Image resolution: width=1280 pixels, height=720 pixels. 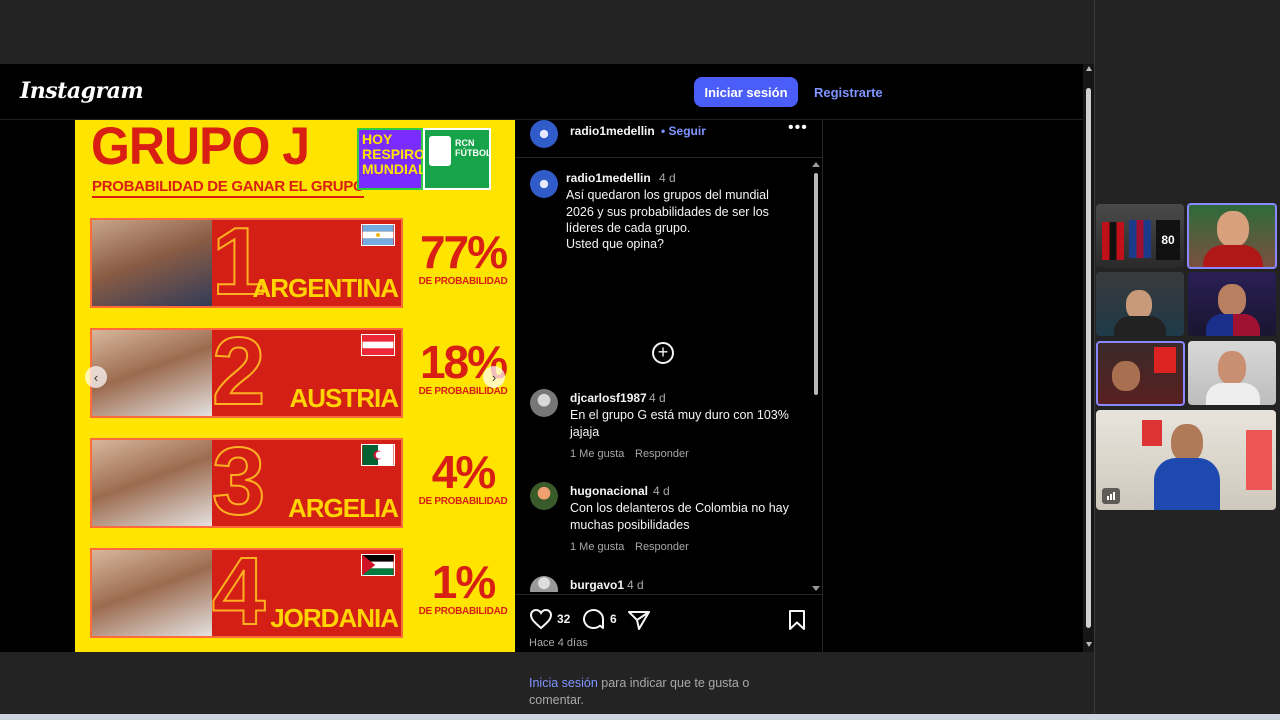 What do you see at coordinates (463, 582) in the screenshot?
I see `probability-value: 1%` at bounding box center [463, 582].